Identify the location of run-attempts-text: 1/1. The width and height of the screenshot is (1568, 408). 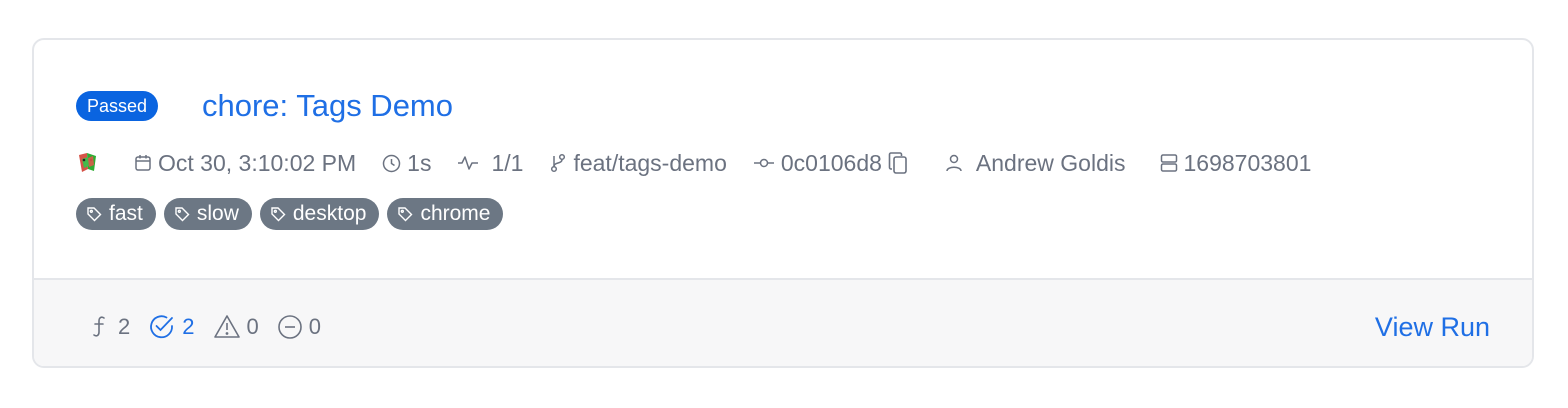
(507, 162).